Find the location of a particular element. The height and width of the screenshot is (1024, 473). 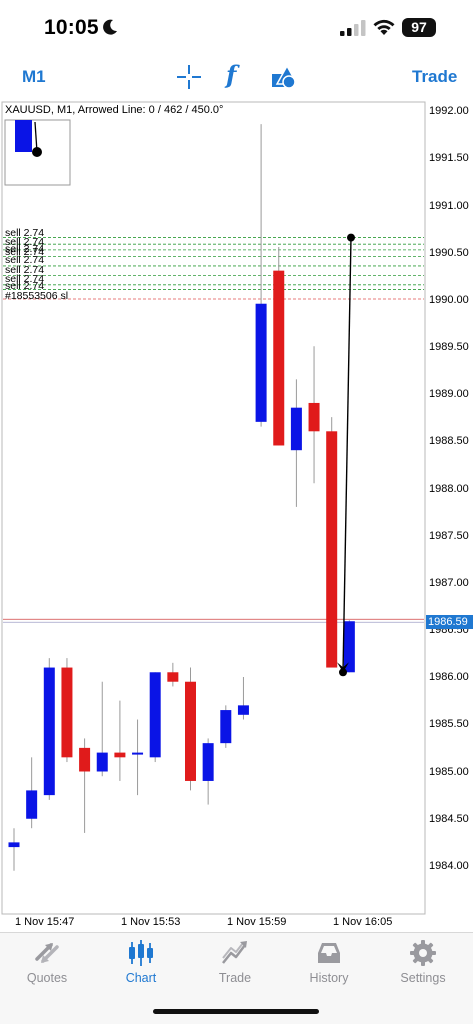

sl-label: #18553506 sl is located at coordinates (36, 296).